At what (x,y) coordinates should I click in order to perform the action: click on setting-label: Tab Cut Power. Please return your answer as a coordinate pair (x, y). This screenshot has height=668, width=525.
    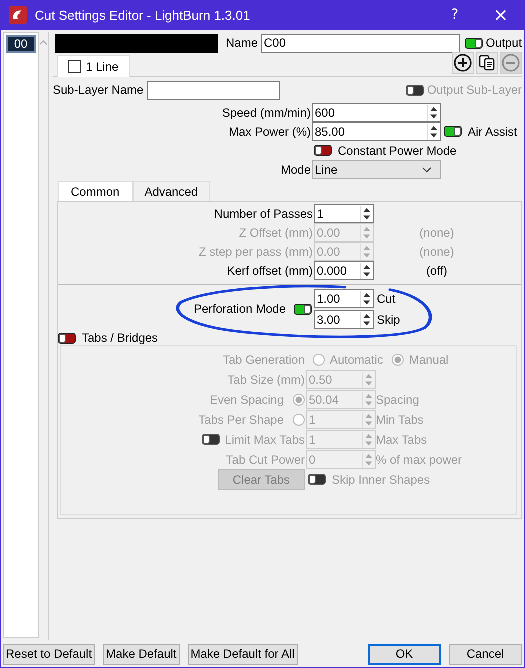
    Looking at the image, I should click on (265, 459).